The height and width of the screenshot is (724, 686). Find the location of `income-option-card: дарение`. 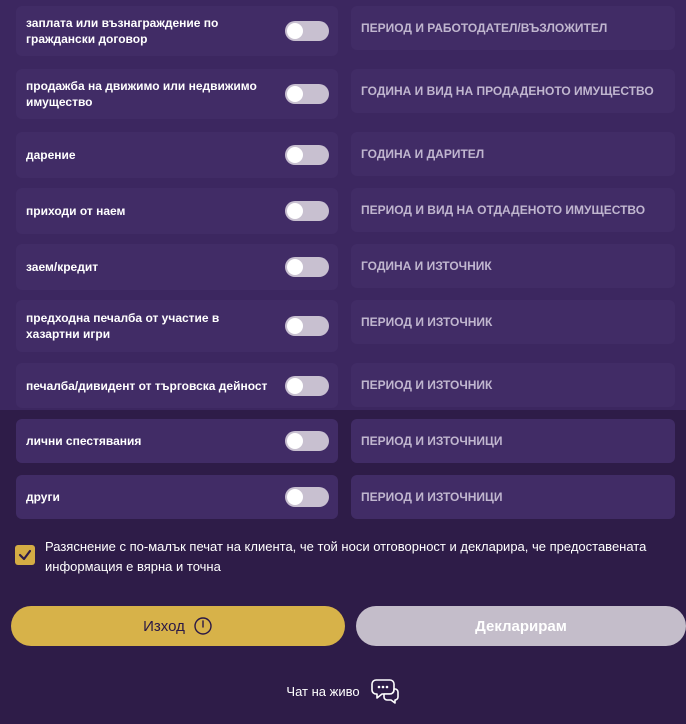

income-option-card: дарение is located at coordinates (177, 155).